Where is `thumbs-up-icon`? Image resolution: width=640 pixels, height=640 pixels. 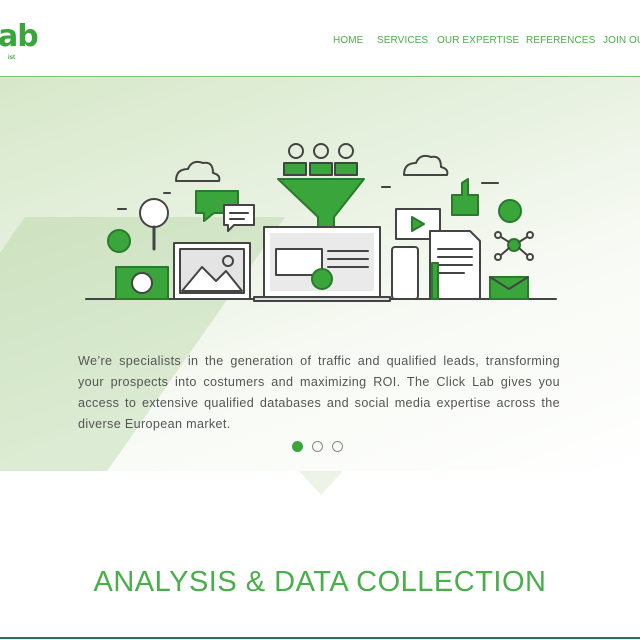 thumbs-up-icon is located at coordinates (465, 197).